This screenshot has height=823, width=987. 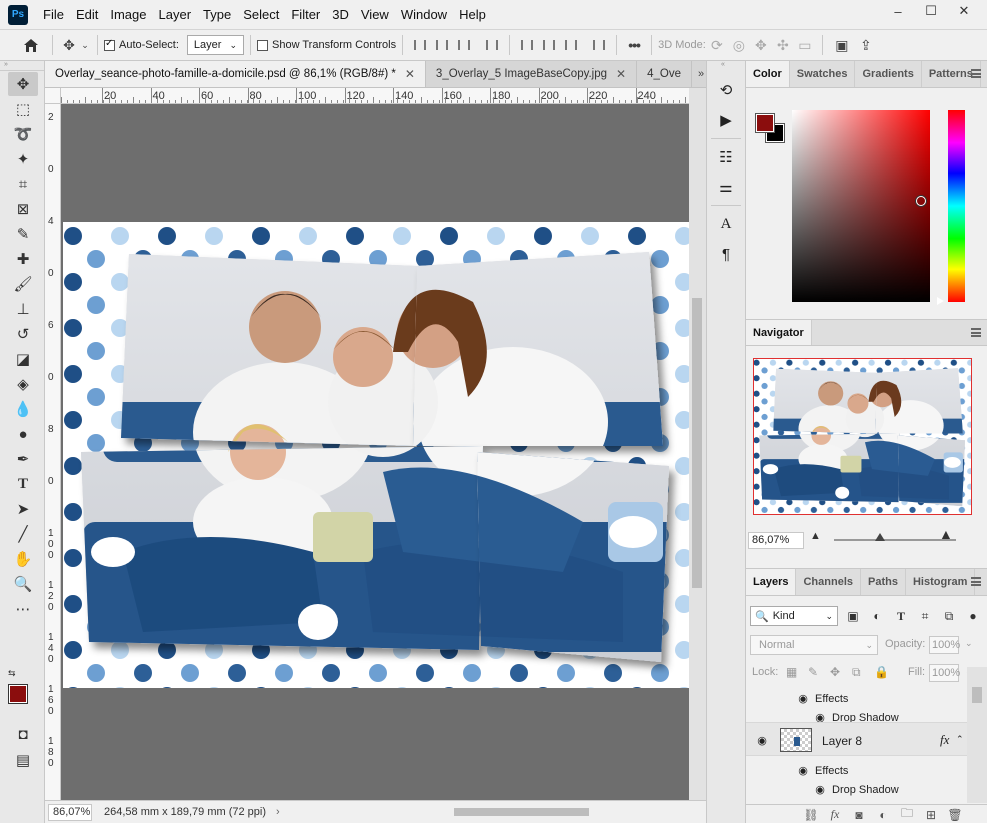 I want to click on maximize-button: ☐, so click(x=931, y=11).